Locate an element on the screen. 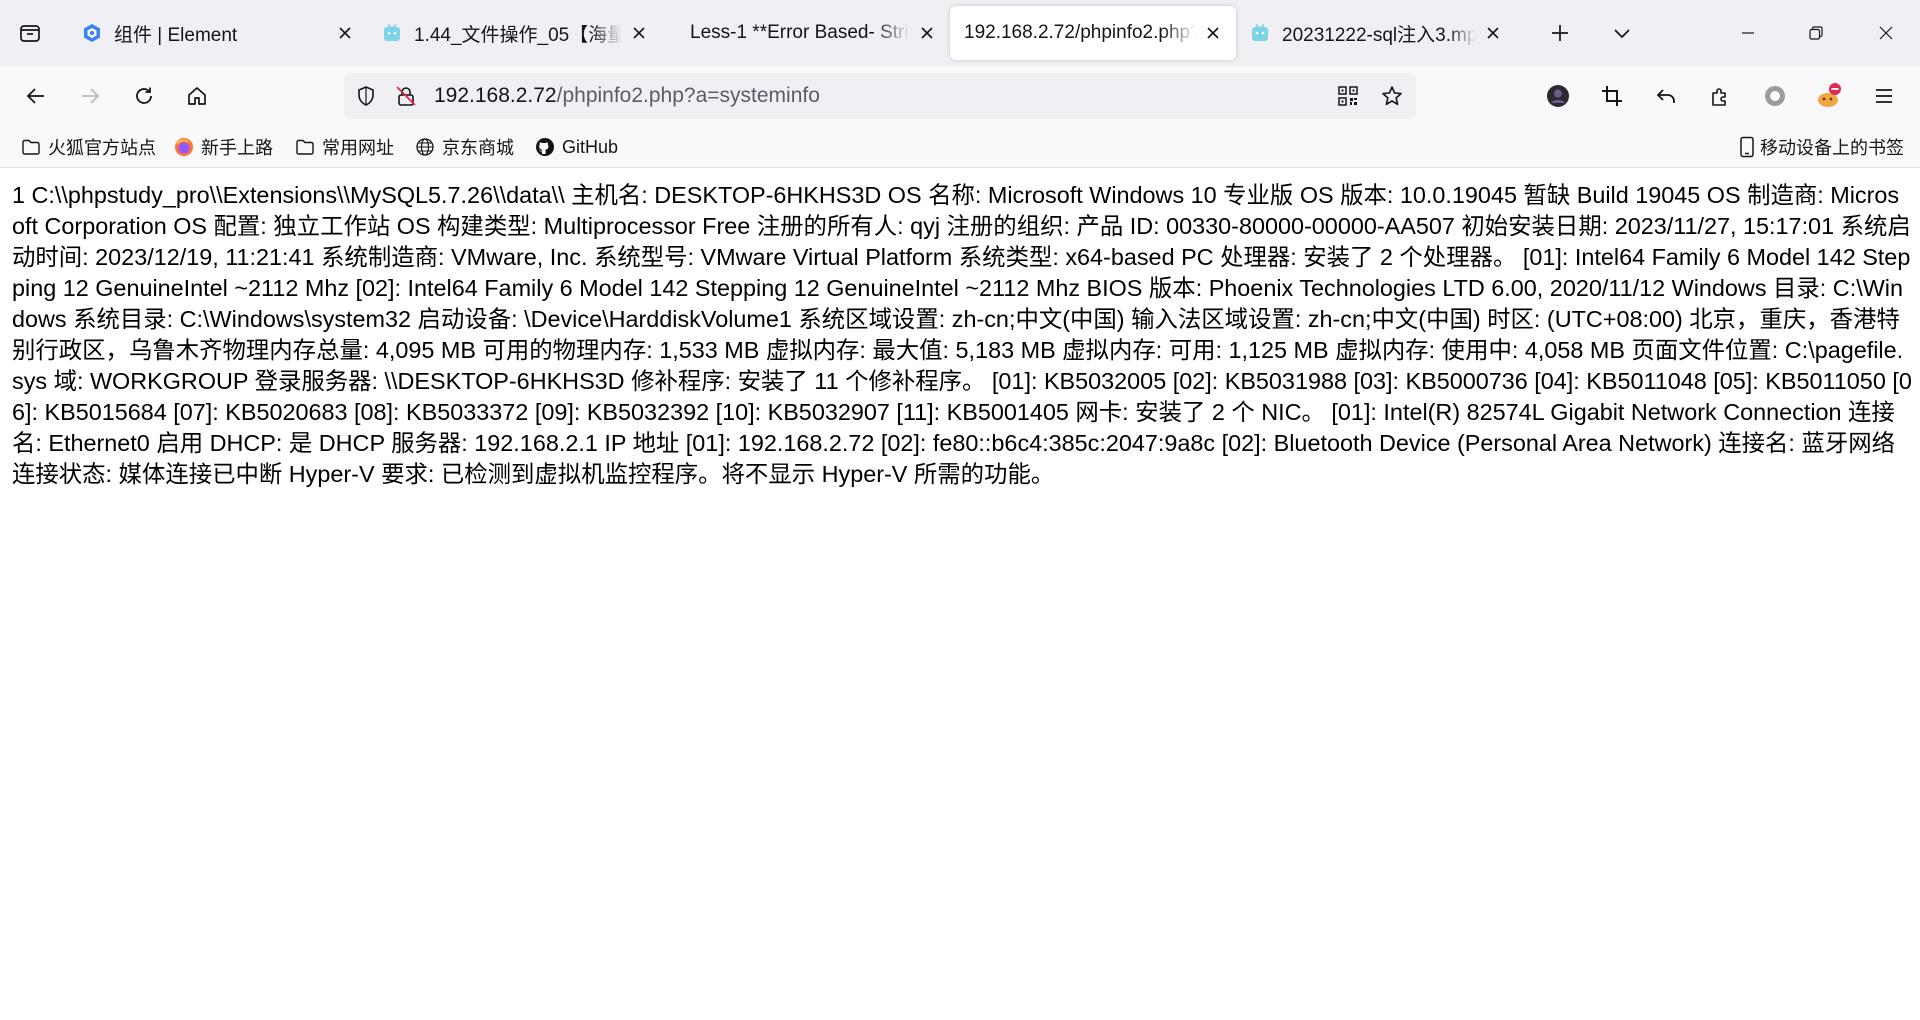 Image resolution: width=1920 pixels, height=1020 pixels. close-window-button is located at coordinates (1886, 33).